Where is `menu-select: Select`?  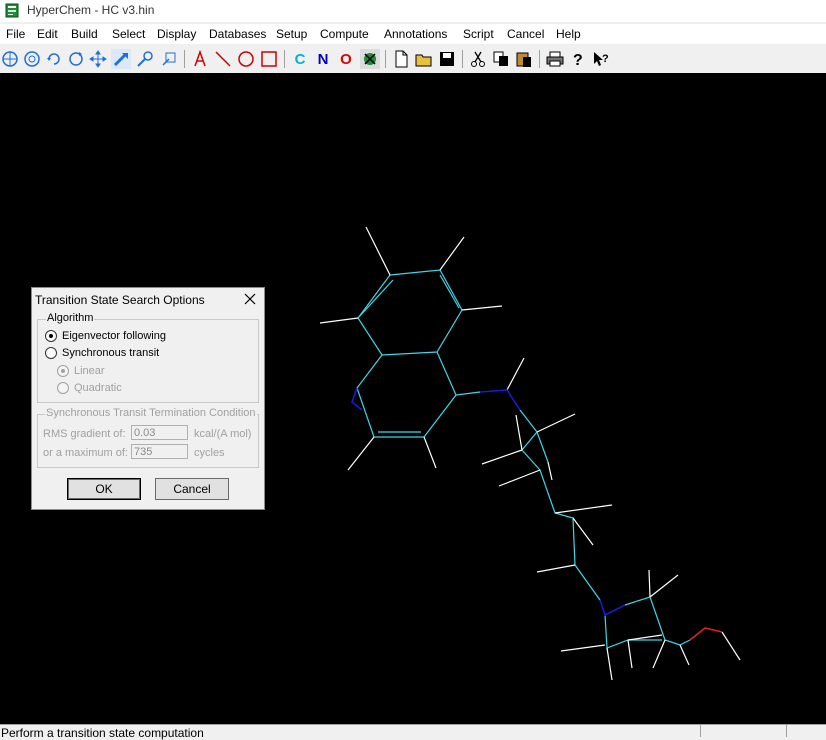 menu-select: Select is located at coordinates (128, 34).